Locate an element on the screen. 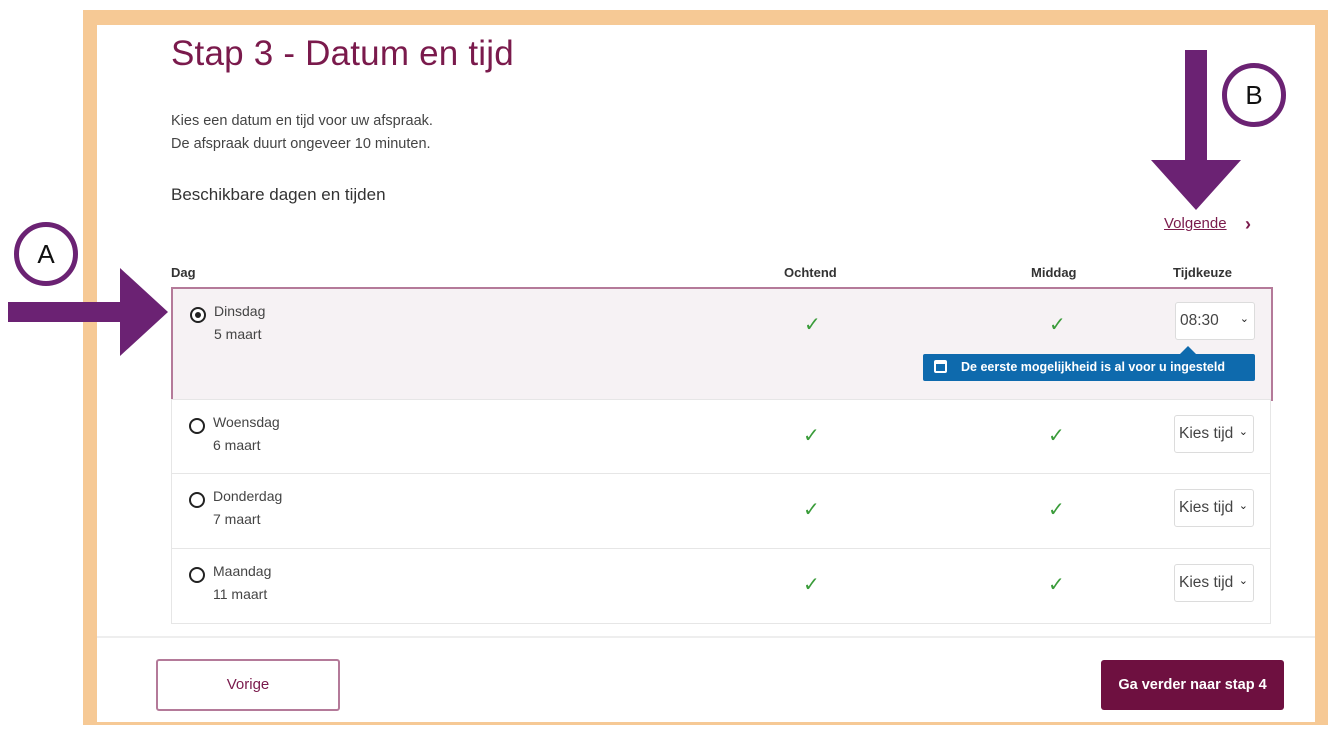 This screenshot has width=1333, height=729. previous-button: Vorige is located at coordinates (248, 685).